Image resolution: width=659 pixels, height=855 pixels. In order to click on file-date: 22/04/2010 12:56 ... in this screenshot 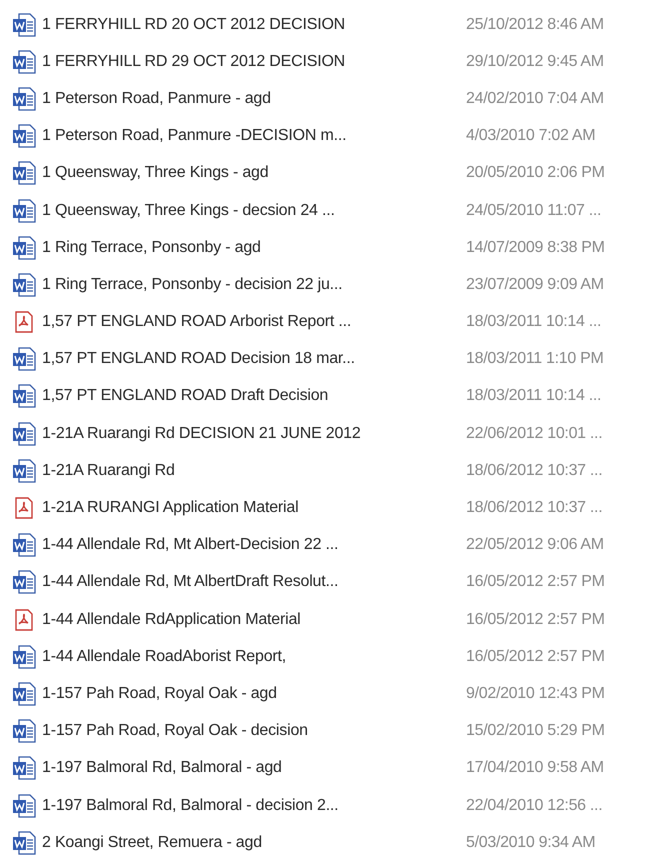, I will do `click(534, 805)`.